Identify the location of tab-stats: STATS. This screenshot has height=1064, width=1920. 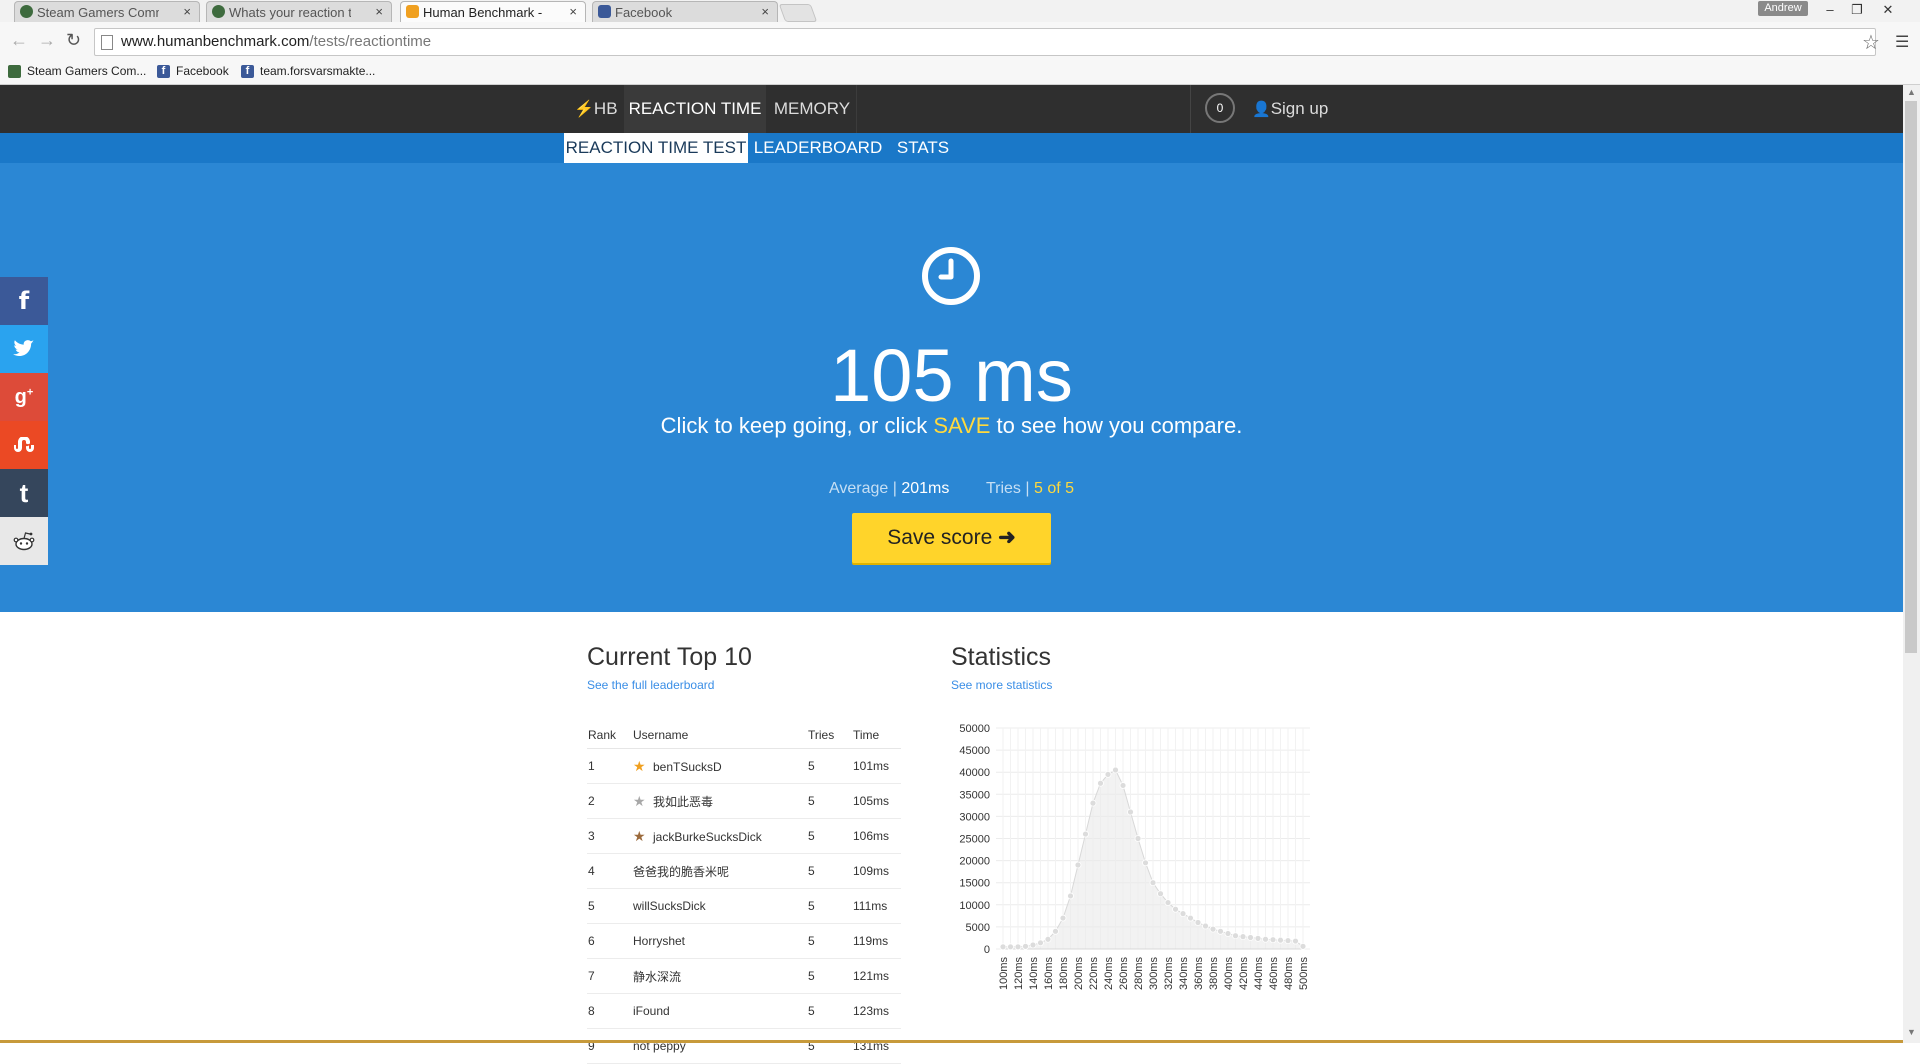
(923, 148).